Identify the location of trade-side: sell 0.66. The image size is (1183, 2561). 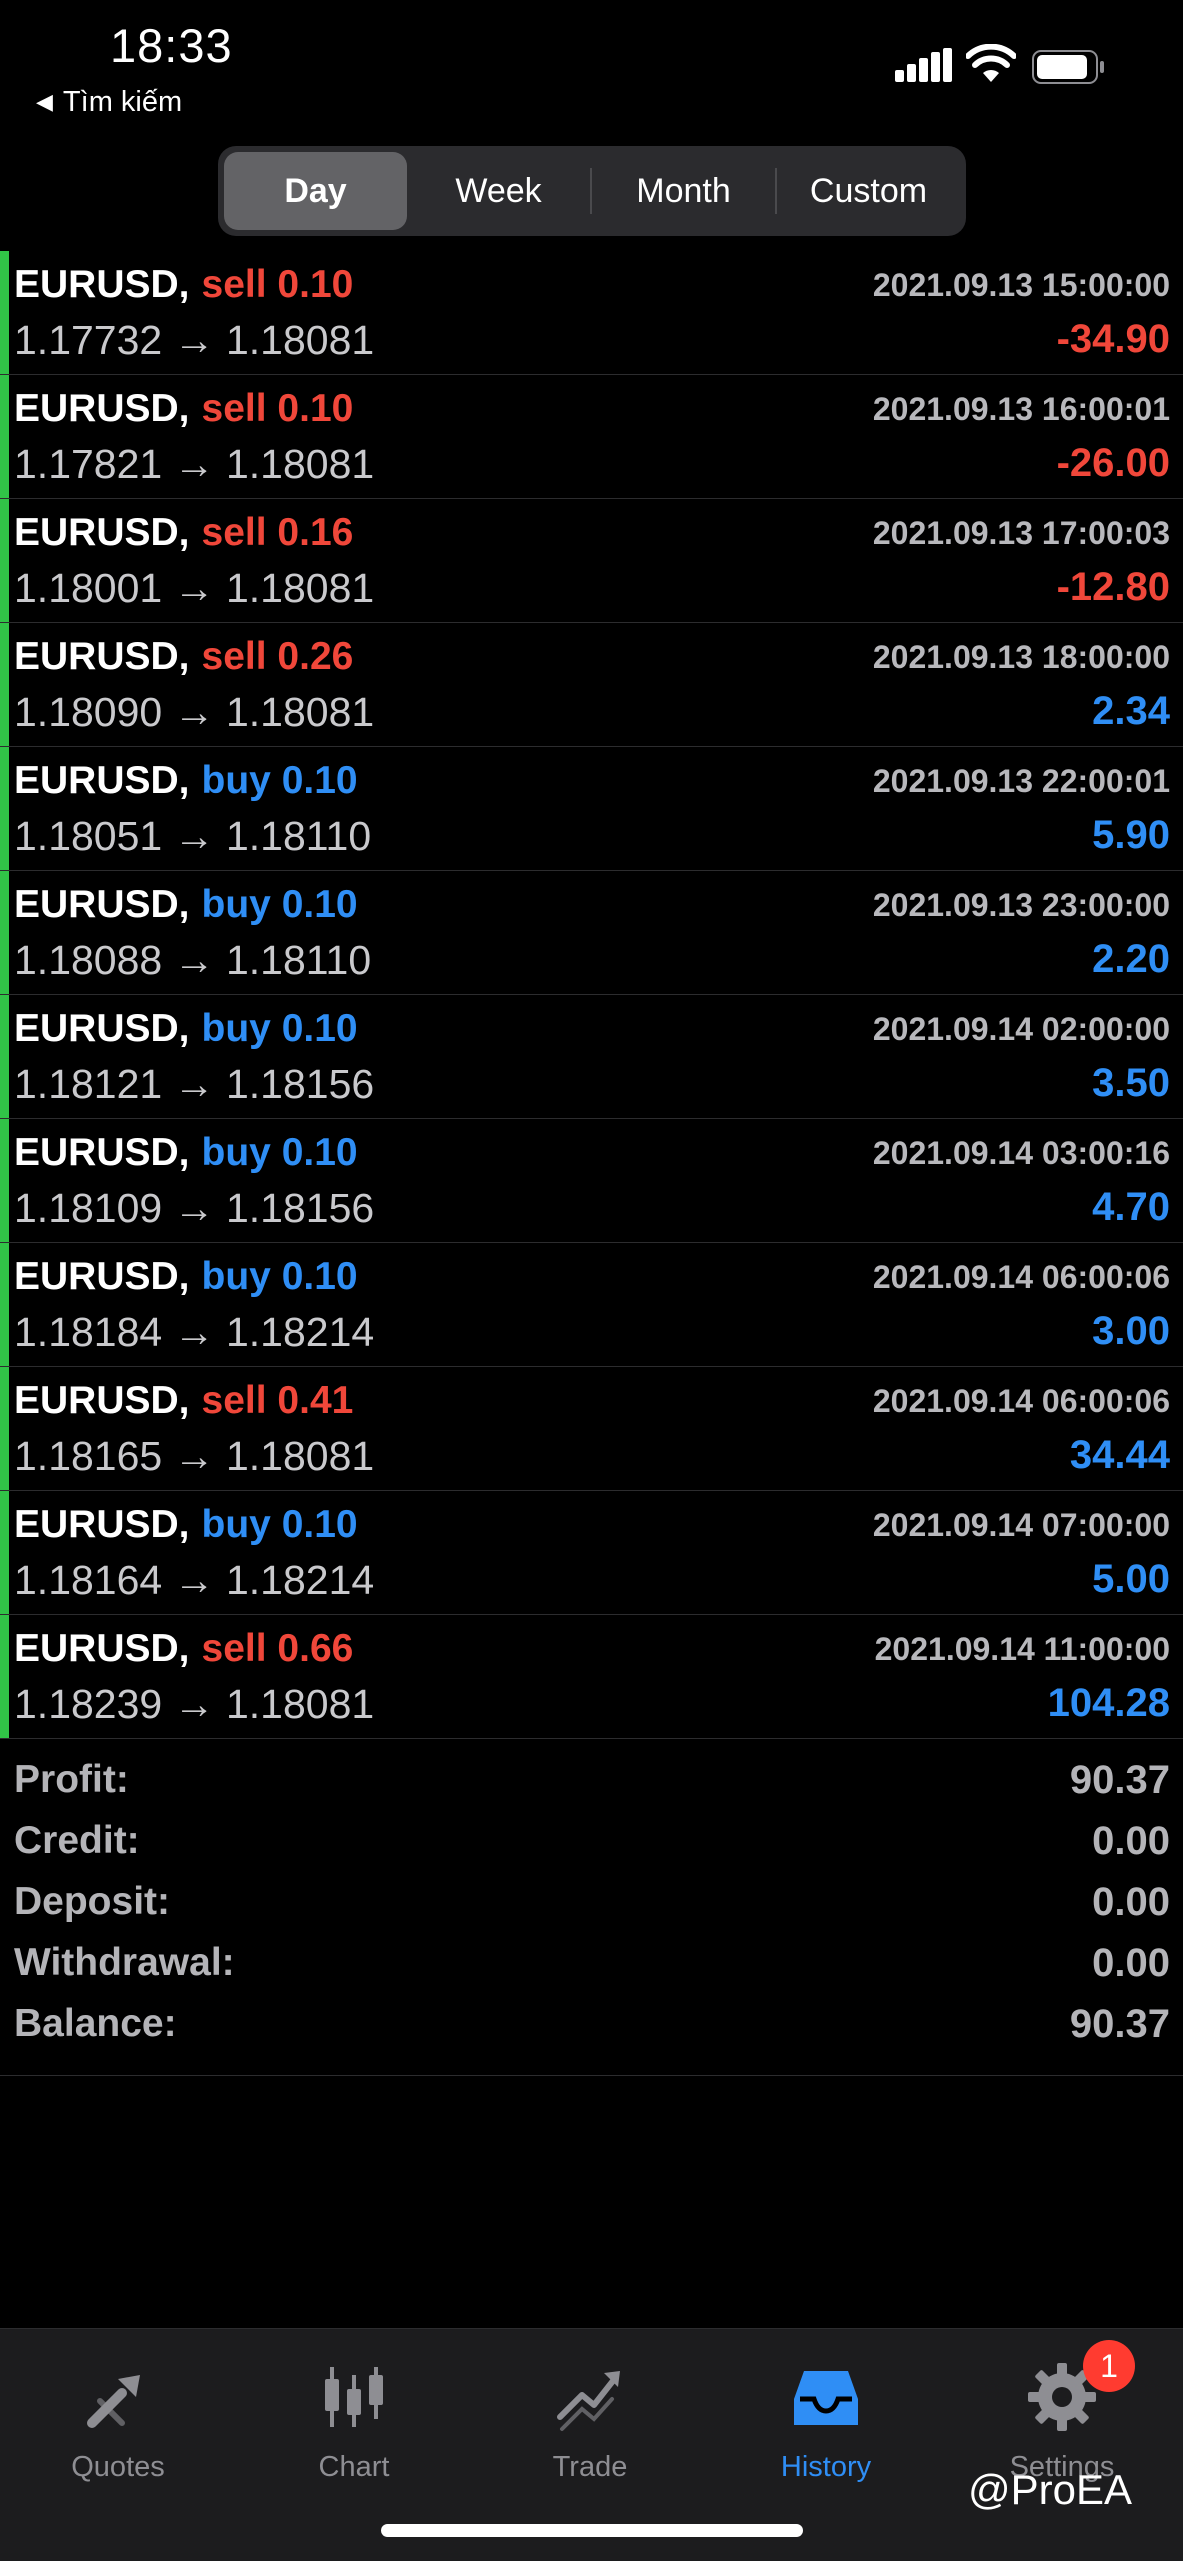
(277, 1648).